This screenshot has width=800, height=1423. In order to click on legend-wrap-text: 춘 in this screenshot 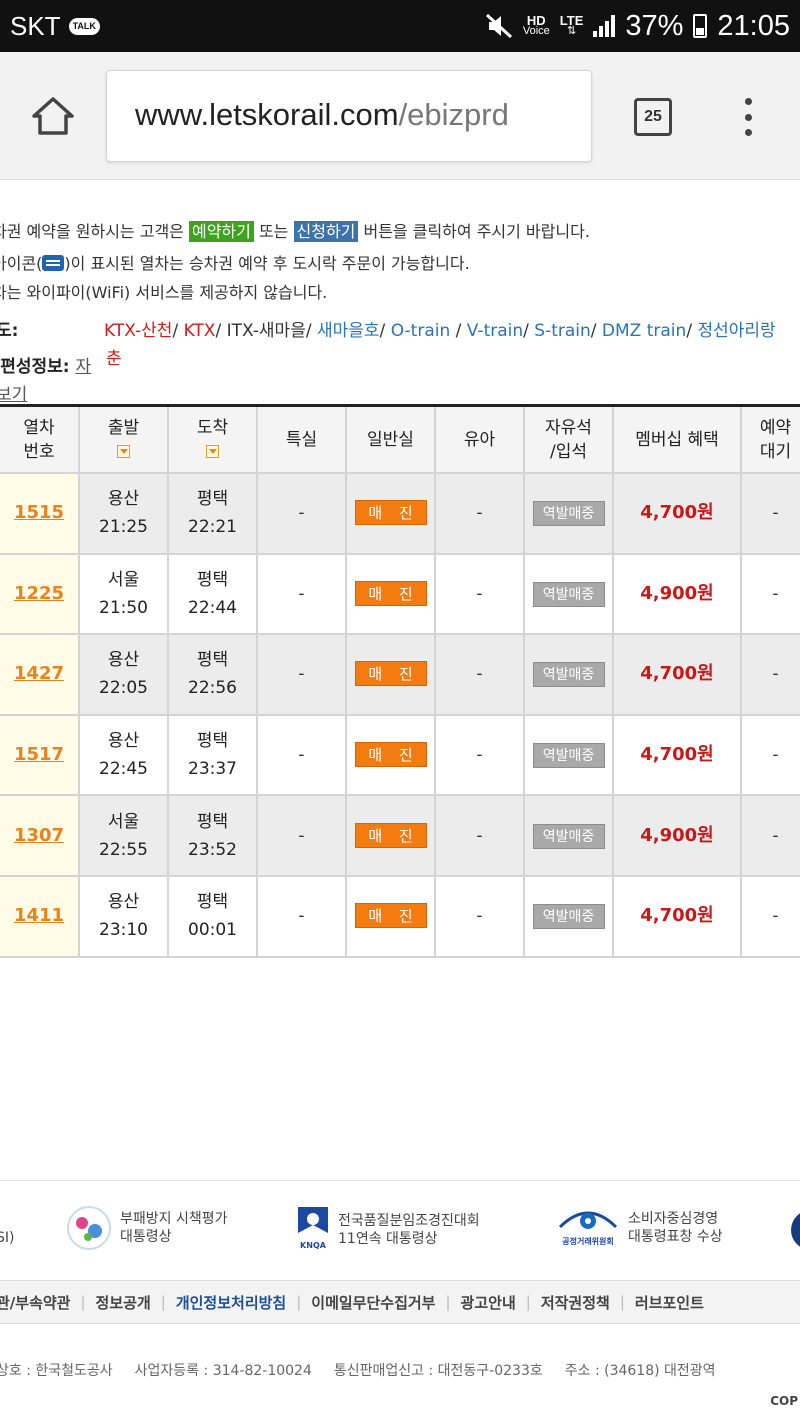, I will do `click(114, 359)`.